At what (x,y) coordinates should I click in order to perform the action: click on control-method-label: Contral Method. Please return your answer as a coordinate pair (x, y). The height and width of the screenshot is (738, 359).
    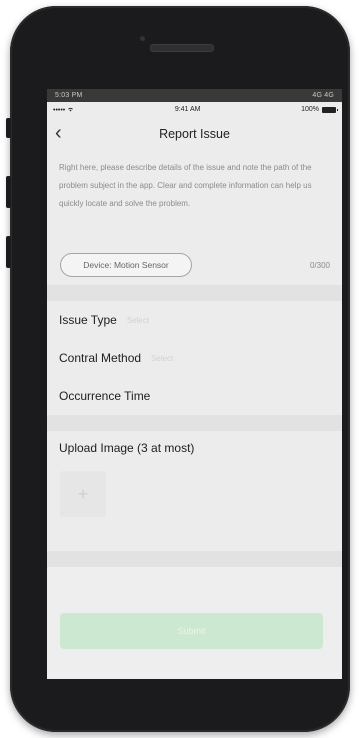
    Looking at the image, I should click on (100, 358).